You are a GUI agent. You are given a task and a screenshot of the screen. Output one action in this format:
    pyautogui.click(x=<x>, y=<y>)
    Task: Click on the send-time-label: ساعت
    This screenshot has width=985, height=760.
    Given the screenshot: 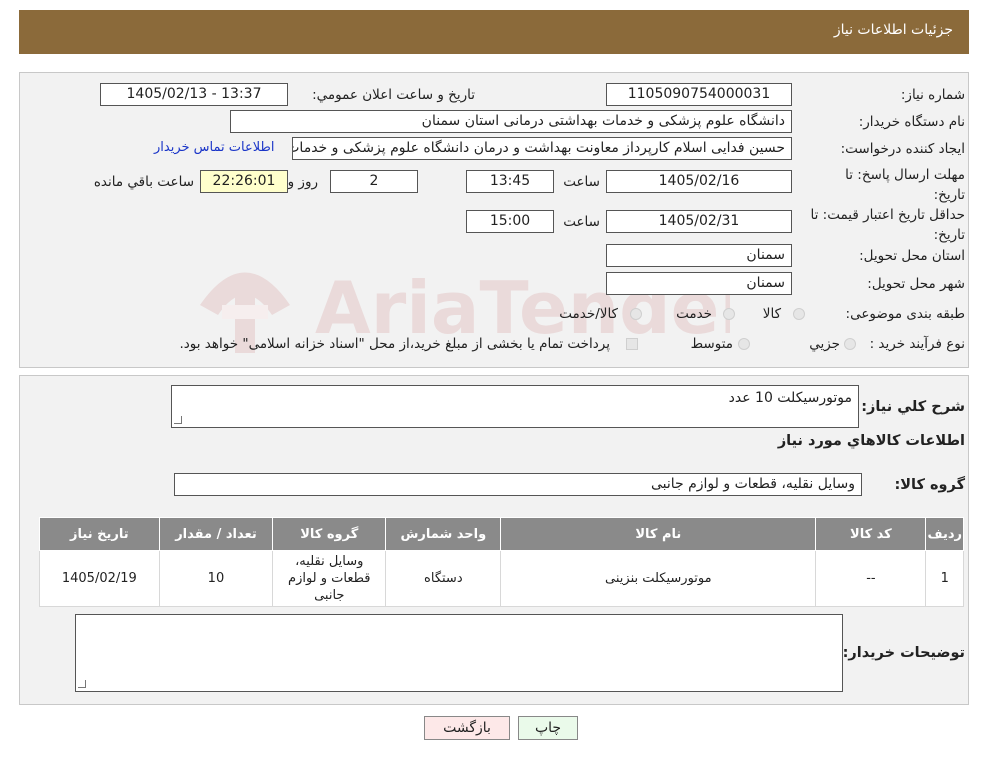 What is the action you would take?
    pyautogui.click(x=581, y=182)
    